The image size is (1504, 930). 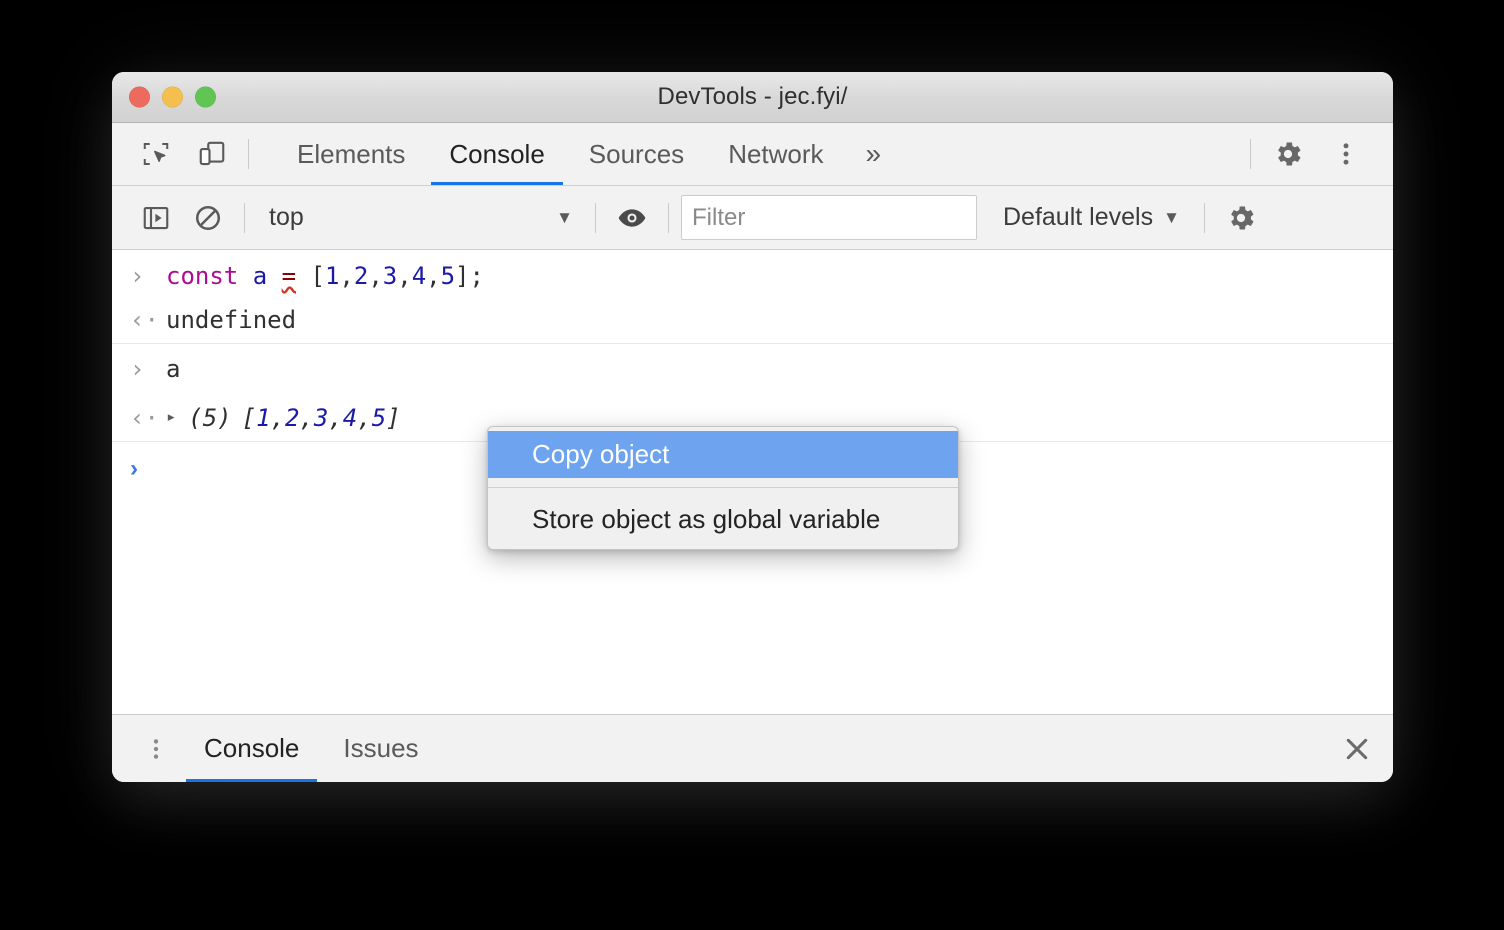 I want to click on drawer-toolbar: Console Issues, so click(x=752, y=748).